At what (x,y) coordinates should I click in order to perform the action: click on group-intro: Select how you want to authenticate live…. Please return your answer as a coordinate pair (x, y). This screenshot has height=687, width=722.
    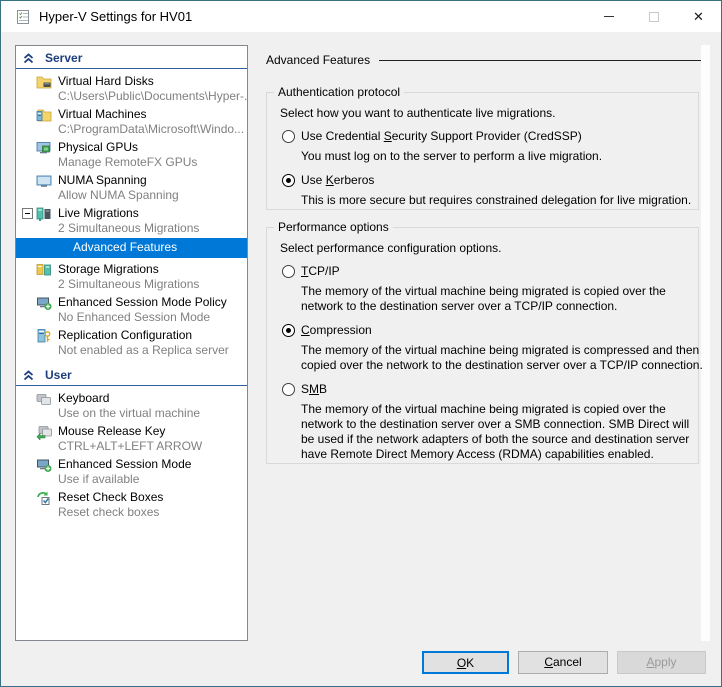
    Looking at the image, I should click on (418, 113).